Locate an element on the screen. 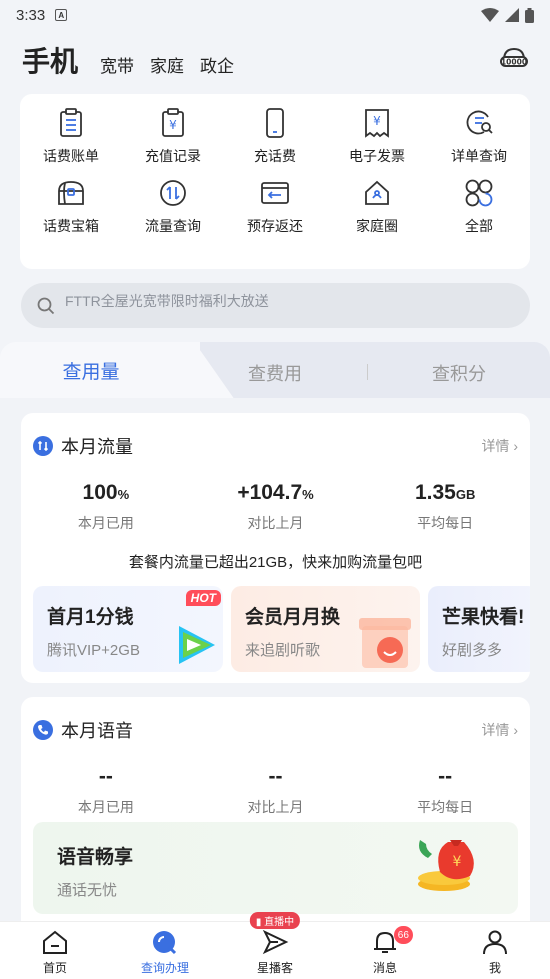 The image size is (550, 979). grid-item-home-circle: 家庭圈 is located at coordinates (377, 207).